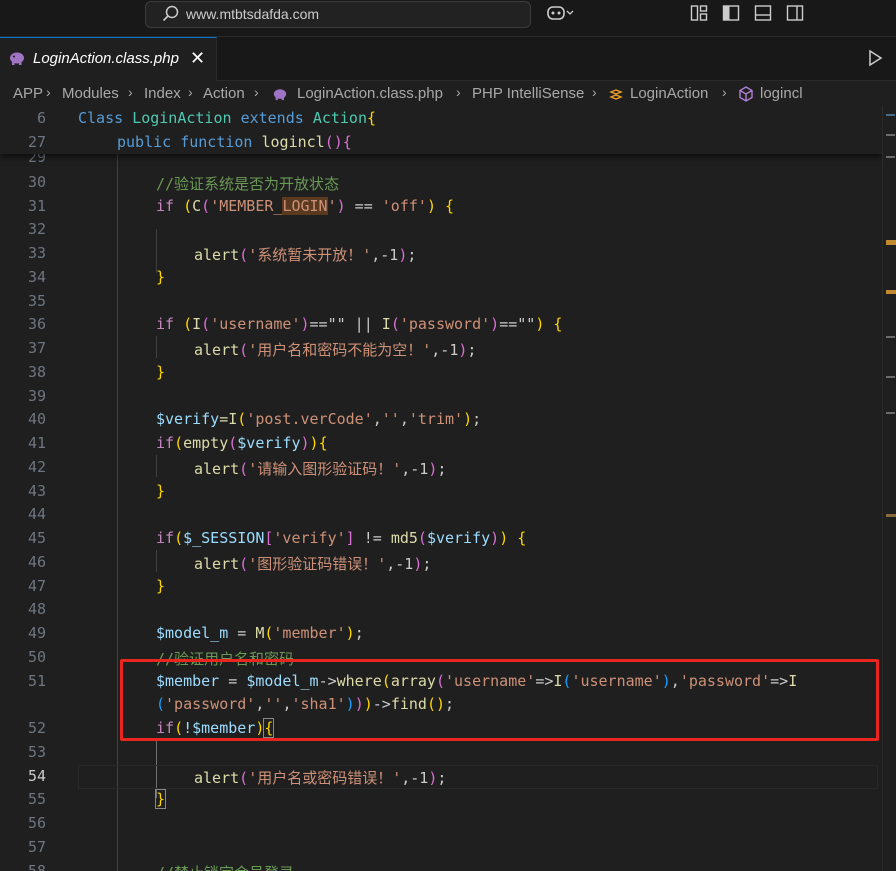  I want to click on code-line: alert('请输入图形验证码！',-1);, so click(320, 469).